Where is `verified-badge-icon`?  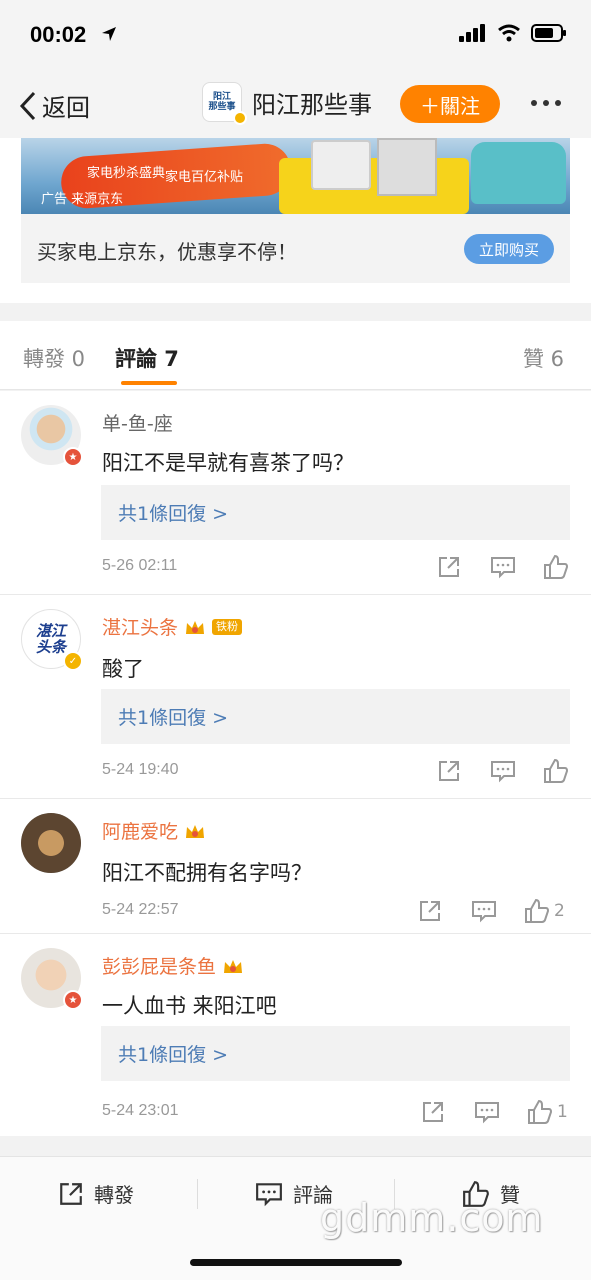 verified-badge-icon is located at coordinates (240, 118).